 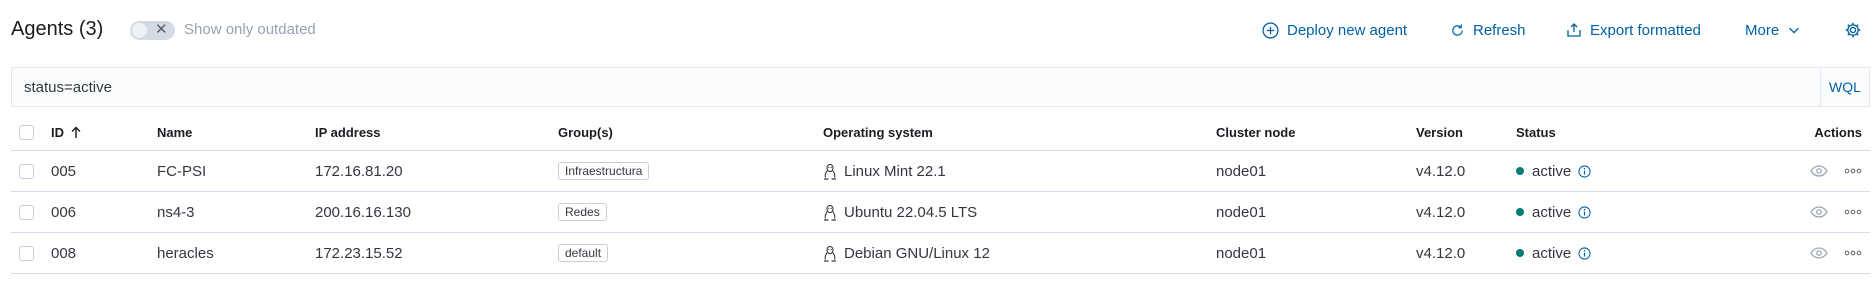 I want to click on agent-group-cell: Infraestructura, so click(x=604, y=171).